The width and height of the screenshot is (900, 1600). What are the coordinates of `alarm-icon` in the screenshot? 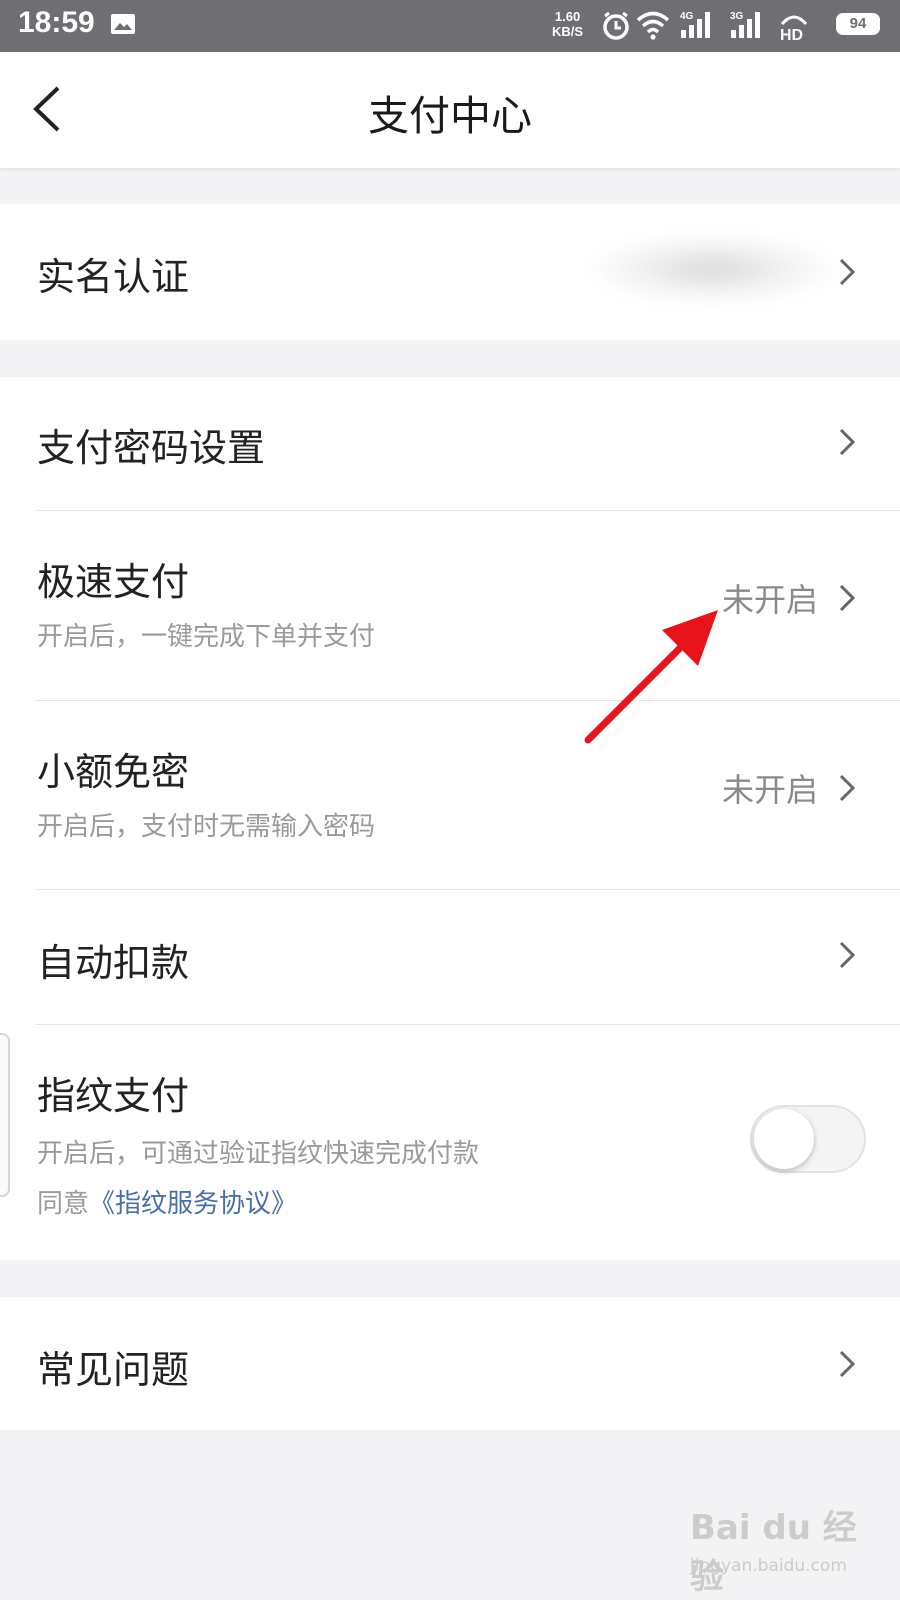 It's located at (616, 25).